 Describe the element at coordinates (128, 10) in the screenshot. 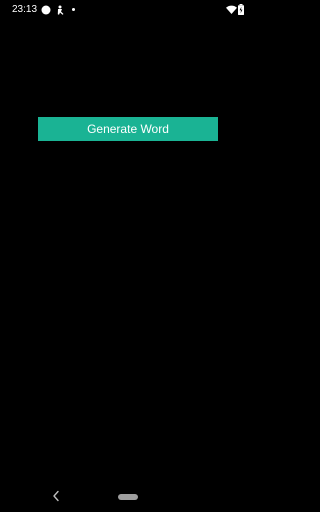

I see `status-bar: 23:13` at that location.